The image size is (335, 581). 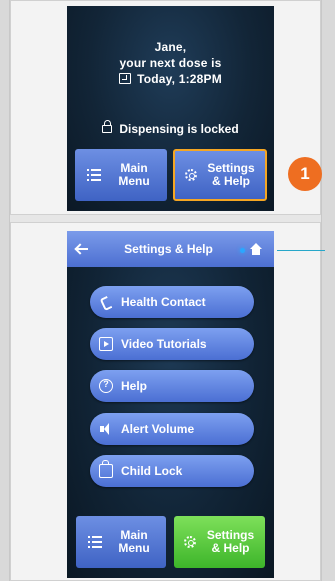 I want to click on menu-item-label: Child Lock, so click(x=152, y=471).